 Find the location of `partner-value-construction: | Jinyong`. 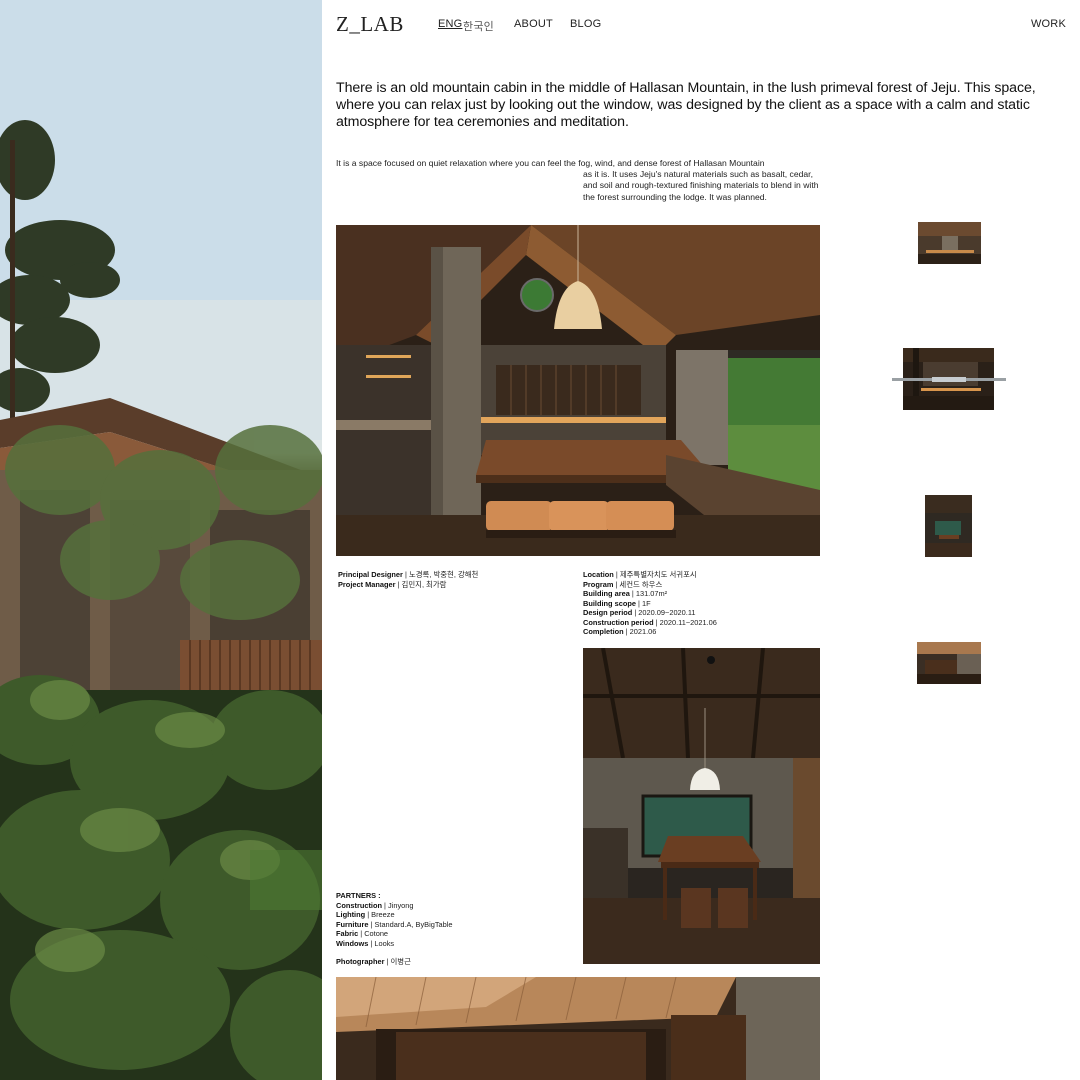

partner-value-construction: | Jinyong is located at coordinates (397, 905).